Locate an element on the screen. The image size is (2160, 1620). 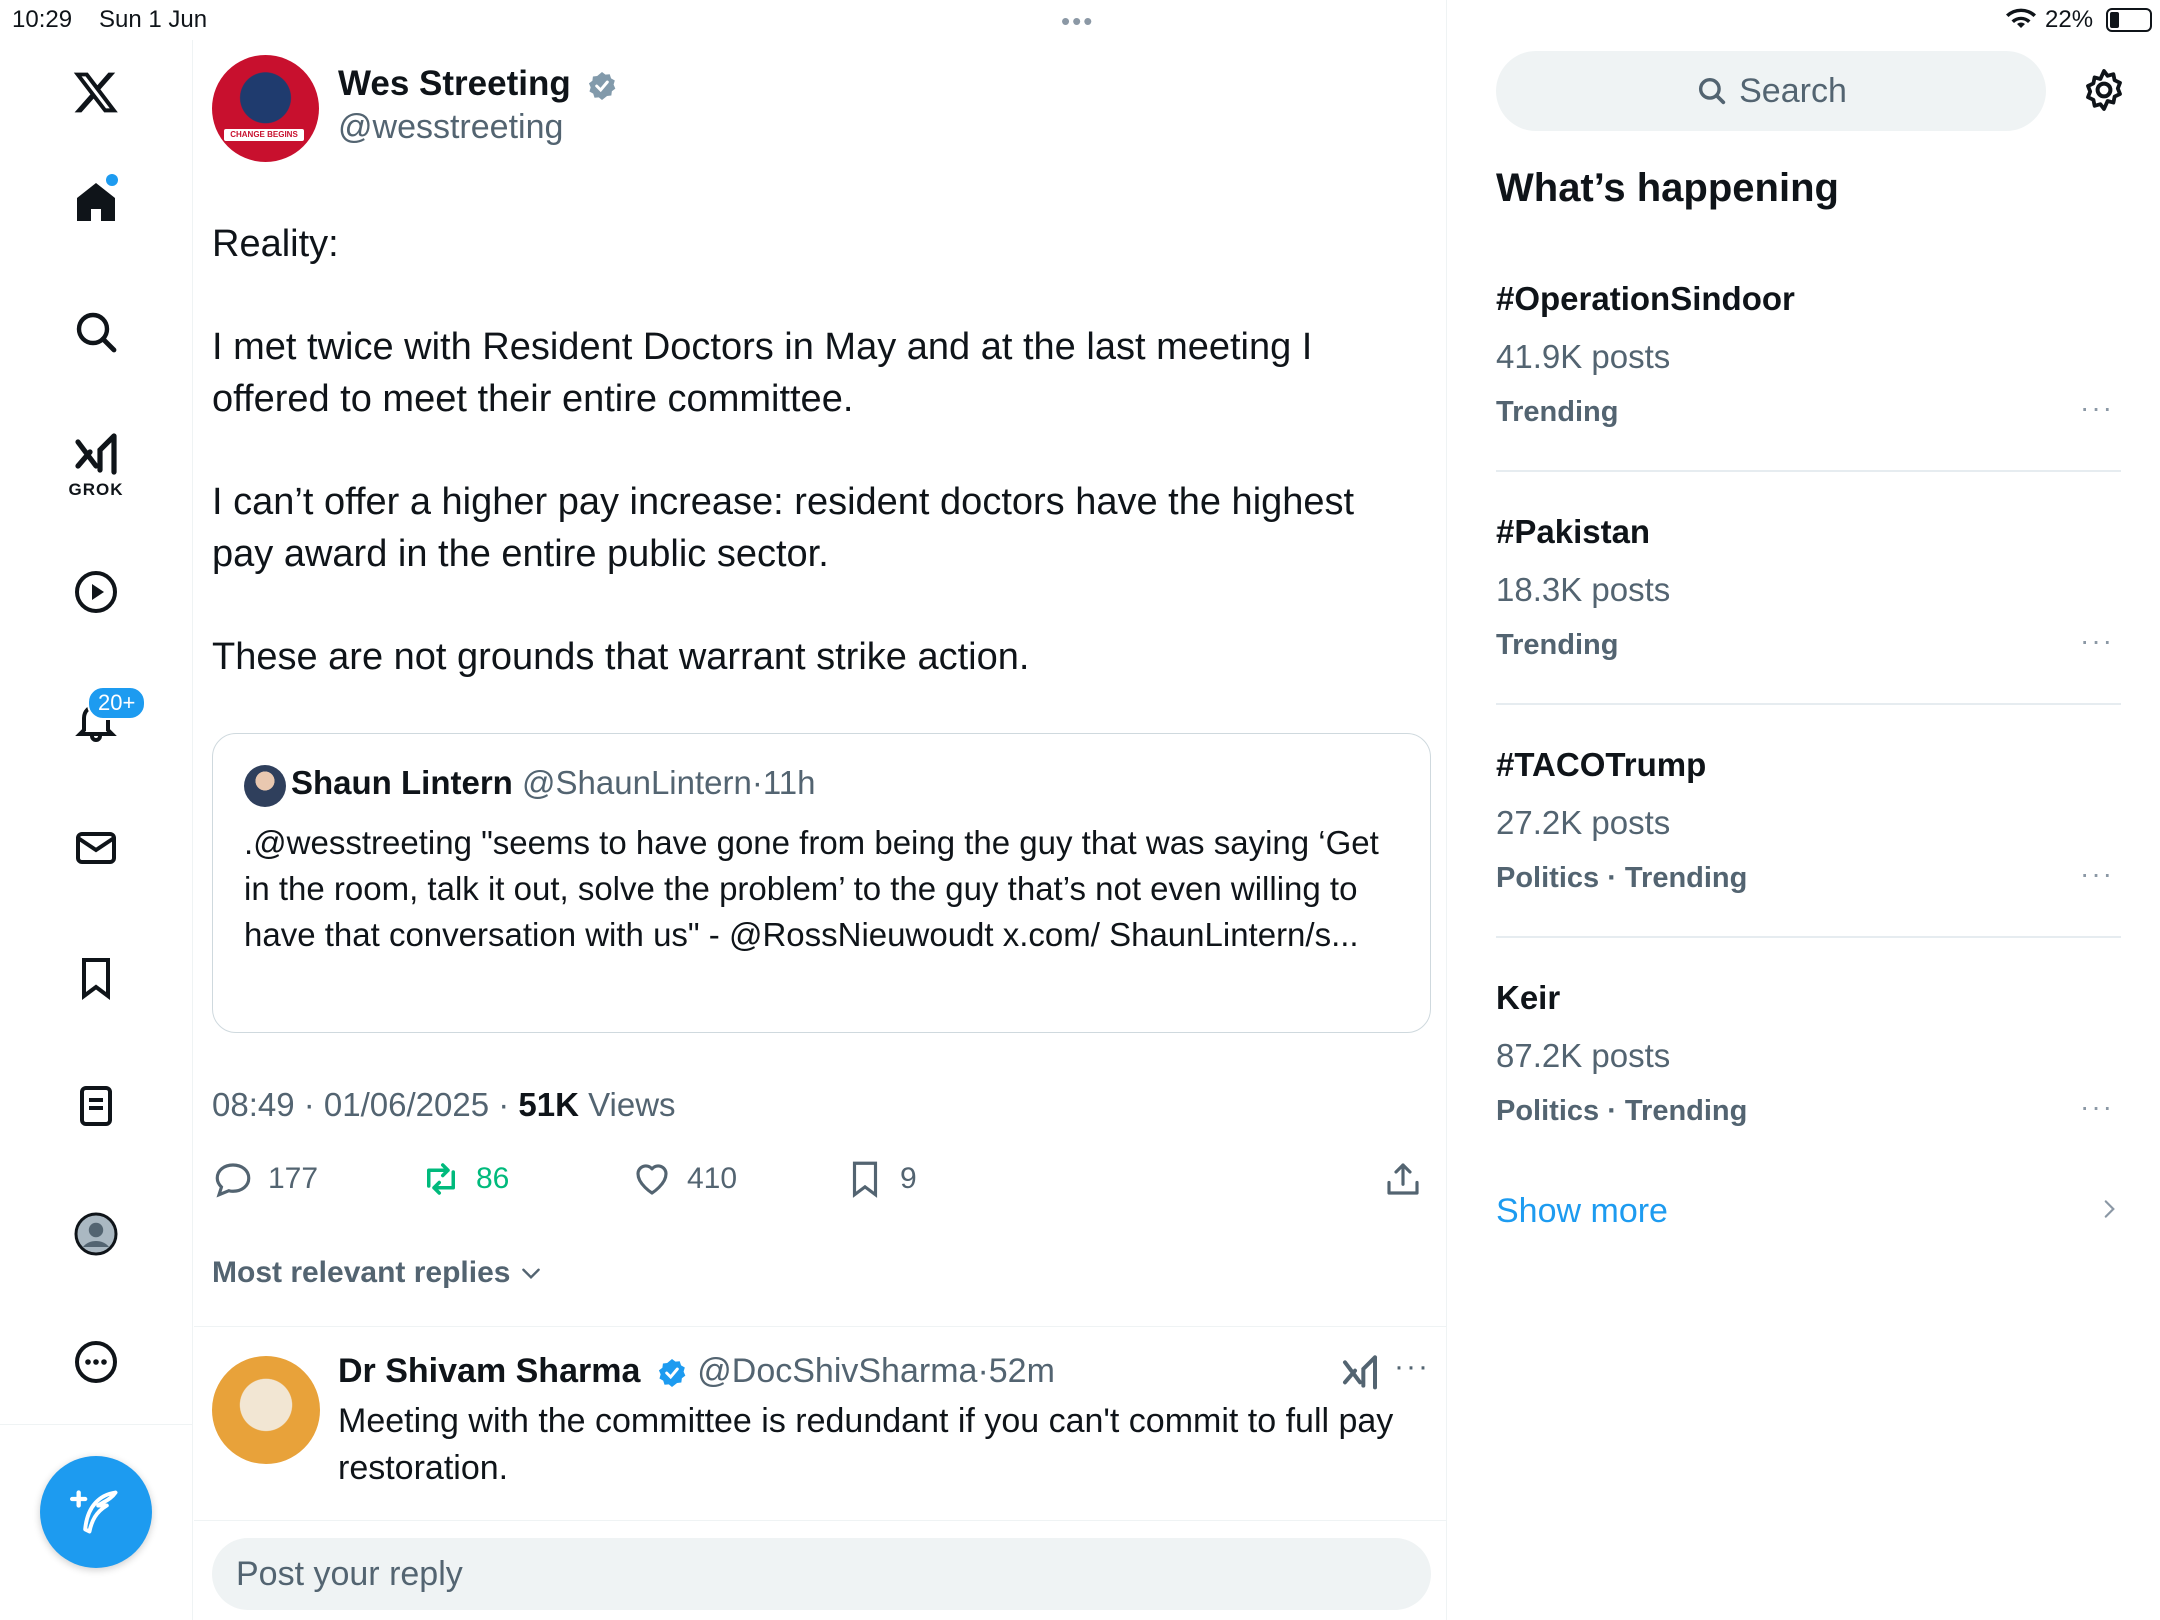
trend-post-count: 27.2K posts is located at coordinates (1583, 822).